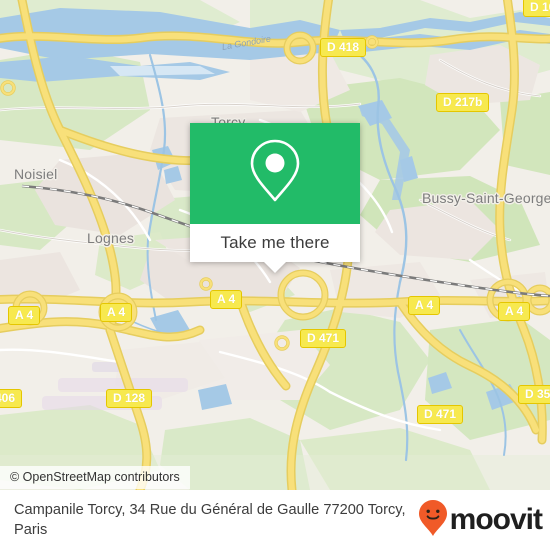  Describe the element at coordinates (343, 47) in the screenshot. I see `road-shield-d418: D 418` at that location.